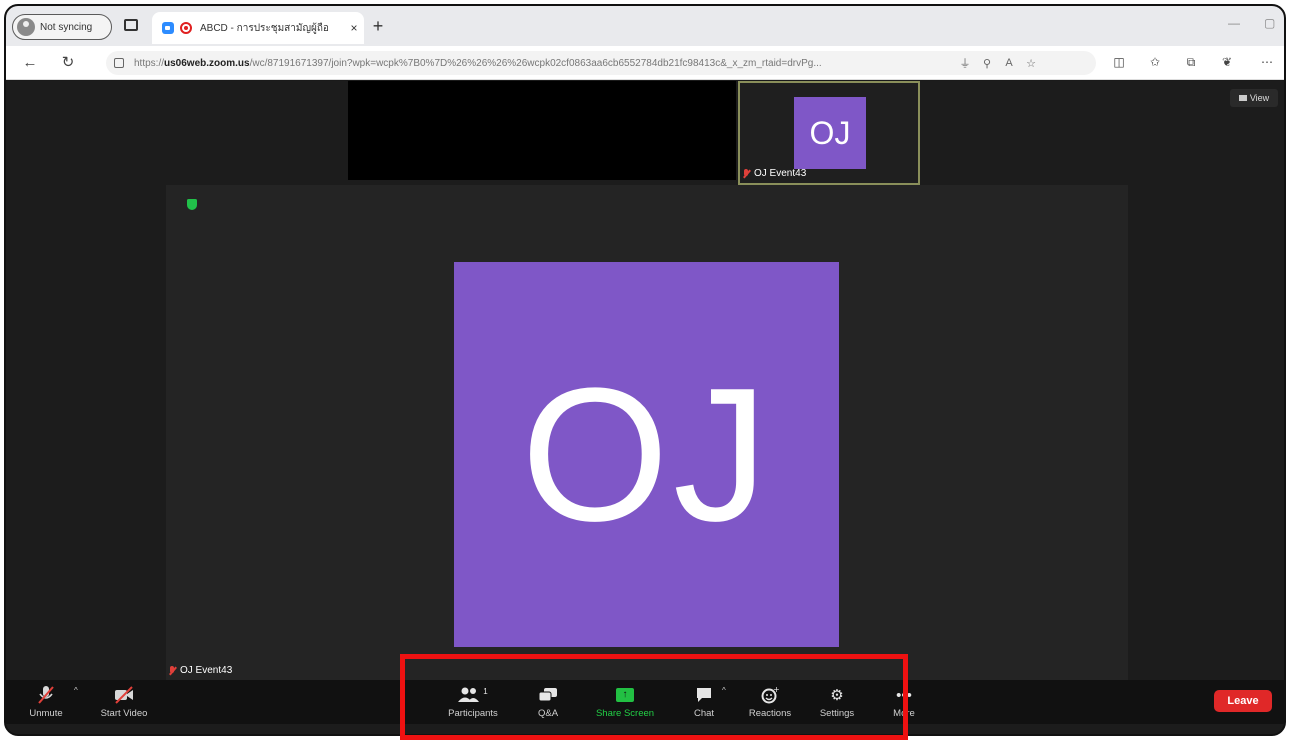 The height and width of the screenshot is (740, 1290). Describe the element at coordinates (1009, 63) in the screenshot. I see `read-aloud-icon: A` at that location.